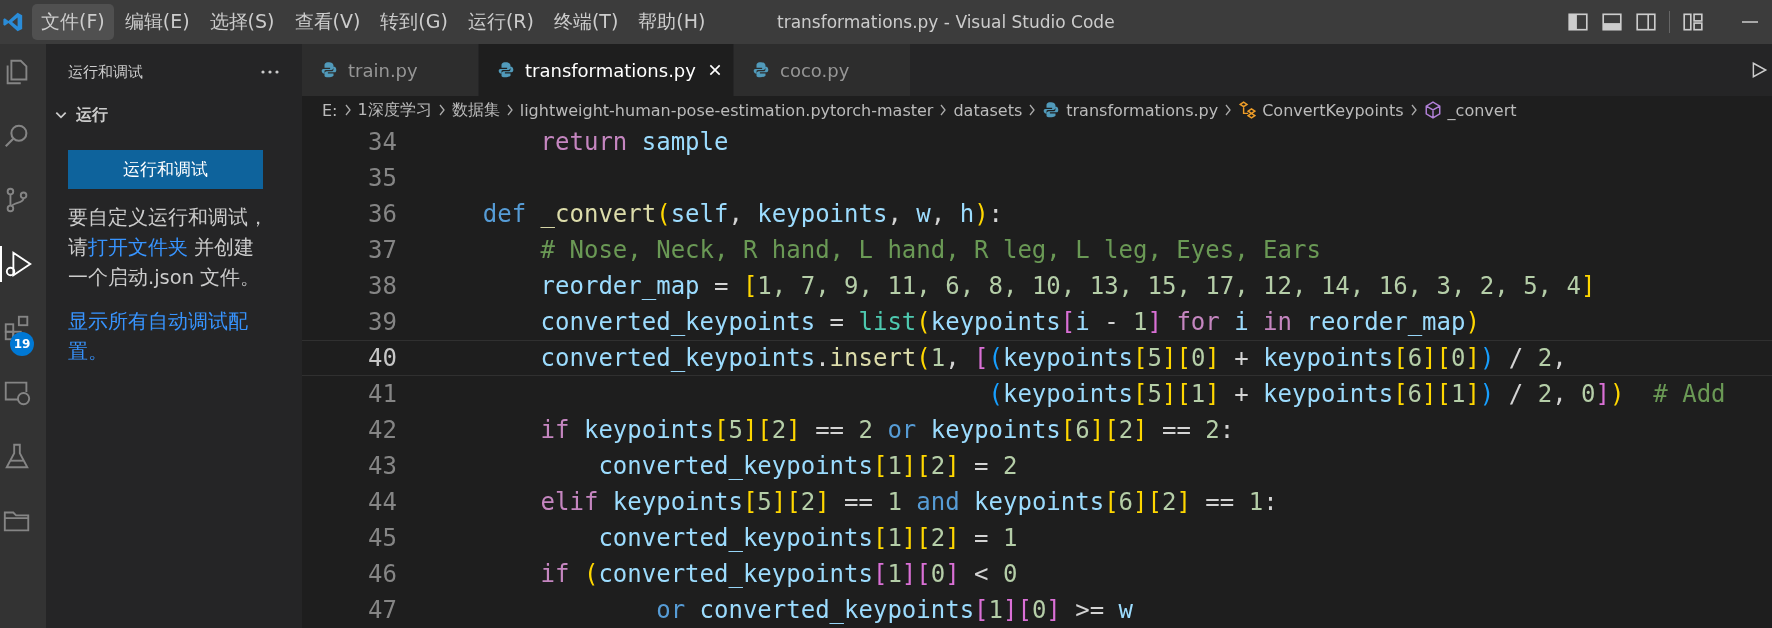  Describe the element at coordinates (908, 502) in the screenshot. I see `code-line: elif keypoints[5][2] == 1 and keypoints[6][2] == 1:` at that location.